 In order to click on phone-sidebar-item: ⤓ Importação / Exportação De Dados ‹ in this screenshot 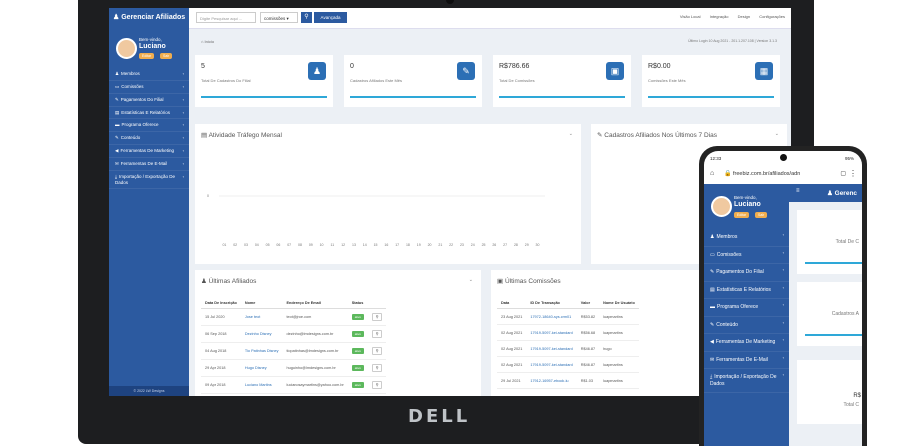, I will do `click(746, 381)`.